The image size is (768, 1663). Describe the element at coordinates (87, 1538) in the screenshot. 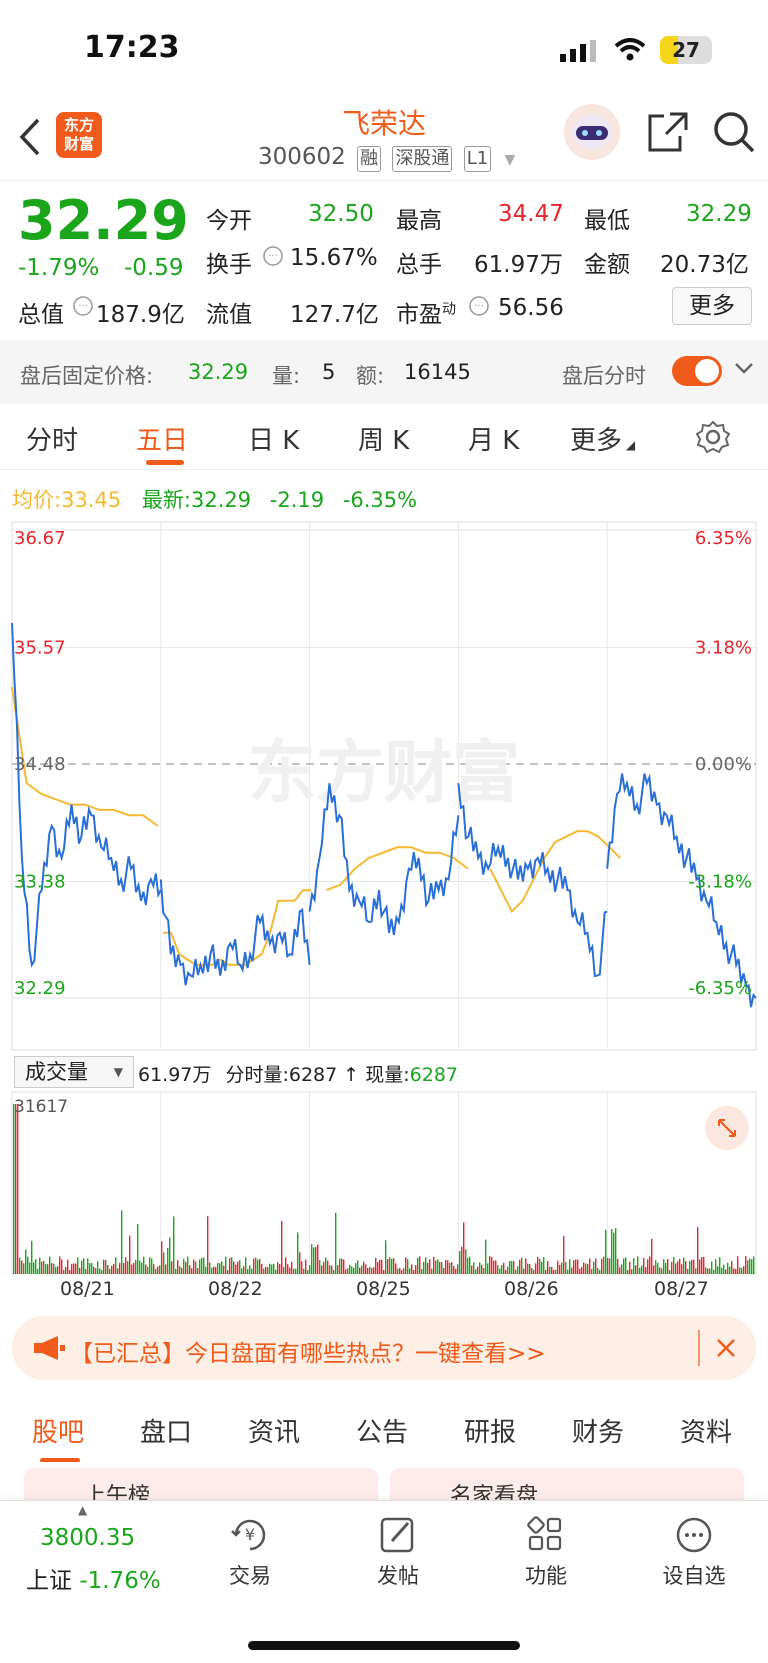

I see `index-value: 3800.35` at that location.